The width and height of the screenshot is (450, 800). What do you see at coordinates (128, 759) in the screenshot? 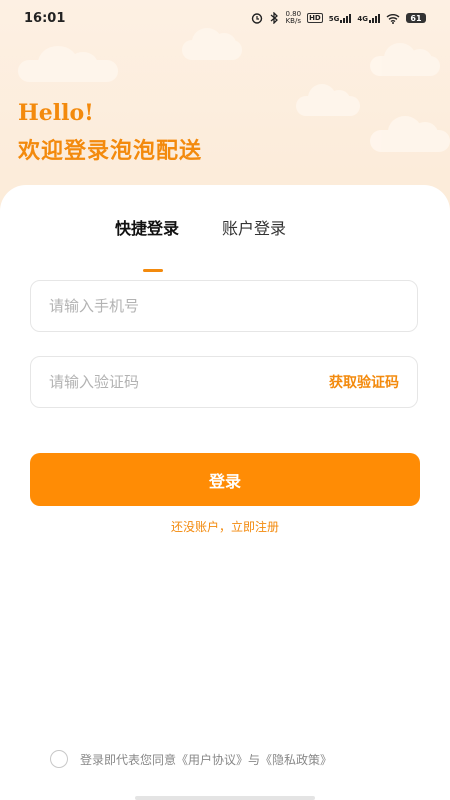
I see `agreement-prefix: 登录即代表您同意` at bounding box center [128, 759].